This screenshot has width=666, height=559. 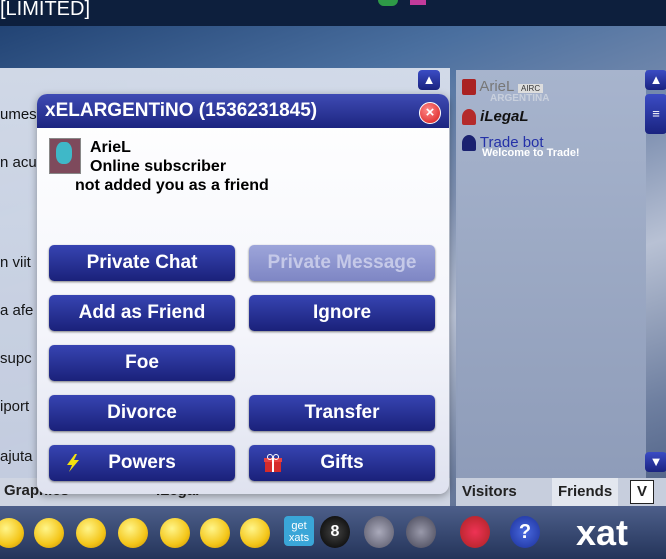 I want to click on powers-label: Powers, so click(x=142, y=462).